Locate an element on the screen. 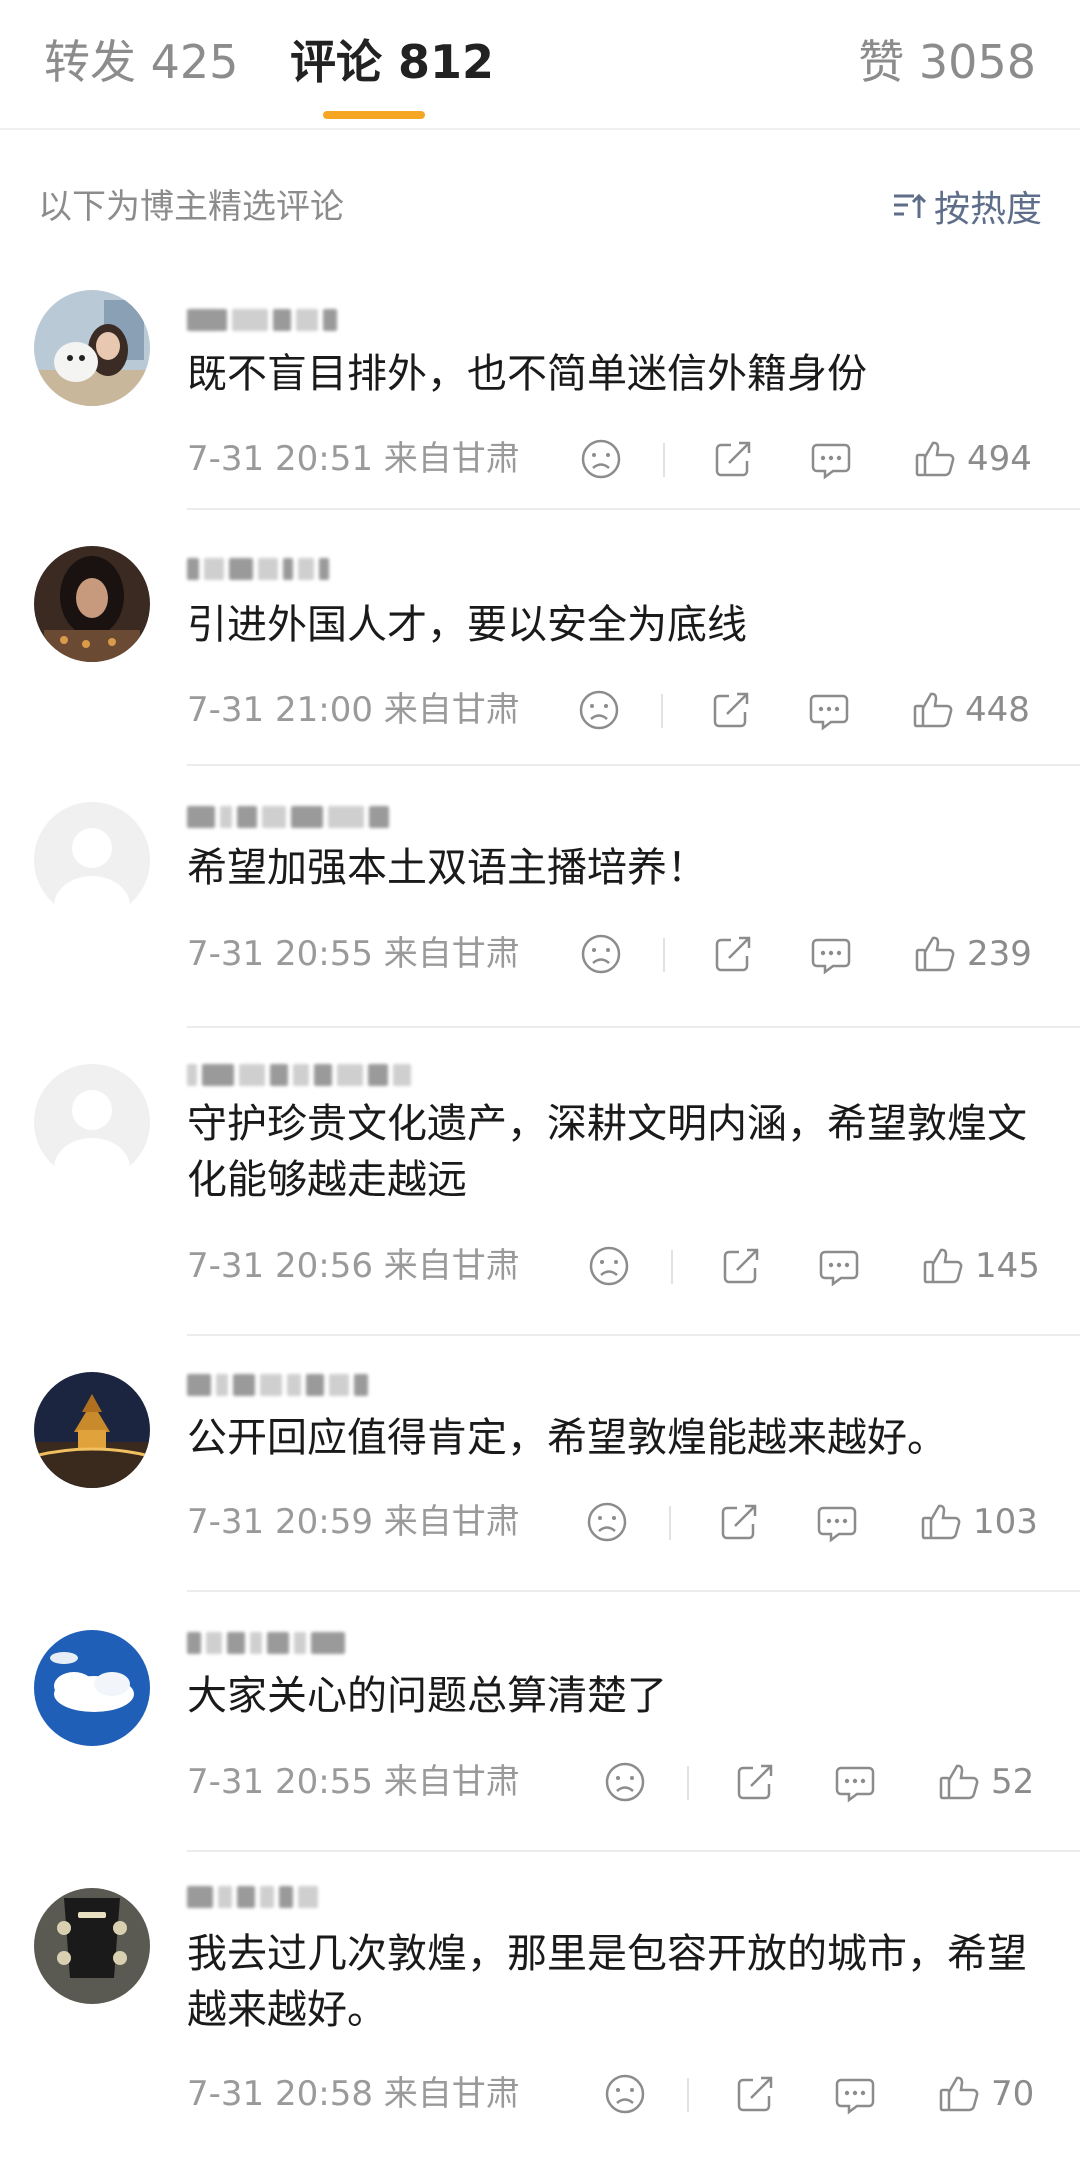  like-button: 70 is located at coordinates (985, 2094).